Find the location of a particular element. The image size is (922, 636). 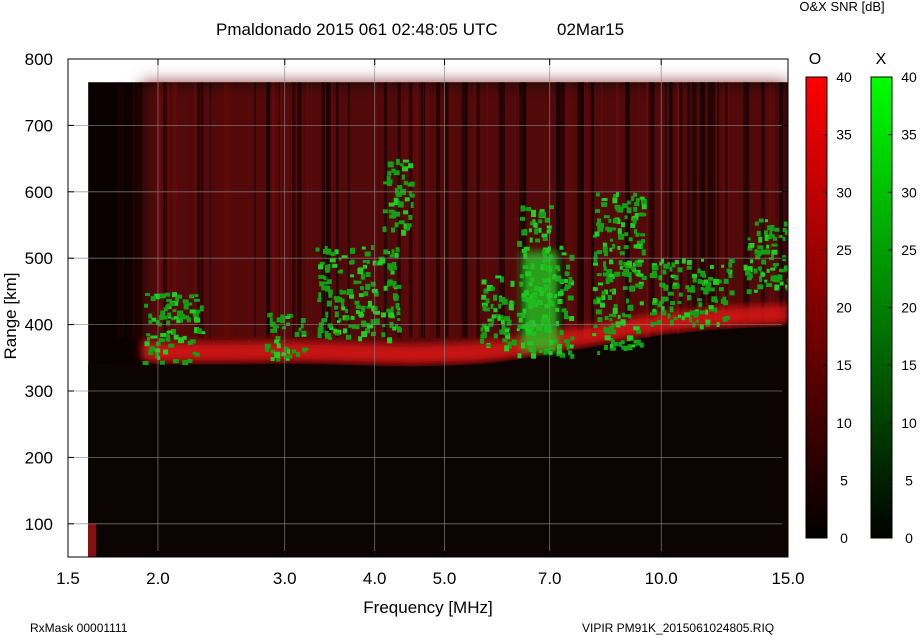

plot-title: Pmaldonado 2015 061 02:48:05 UTC is located at coordinates (357, 29).